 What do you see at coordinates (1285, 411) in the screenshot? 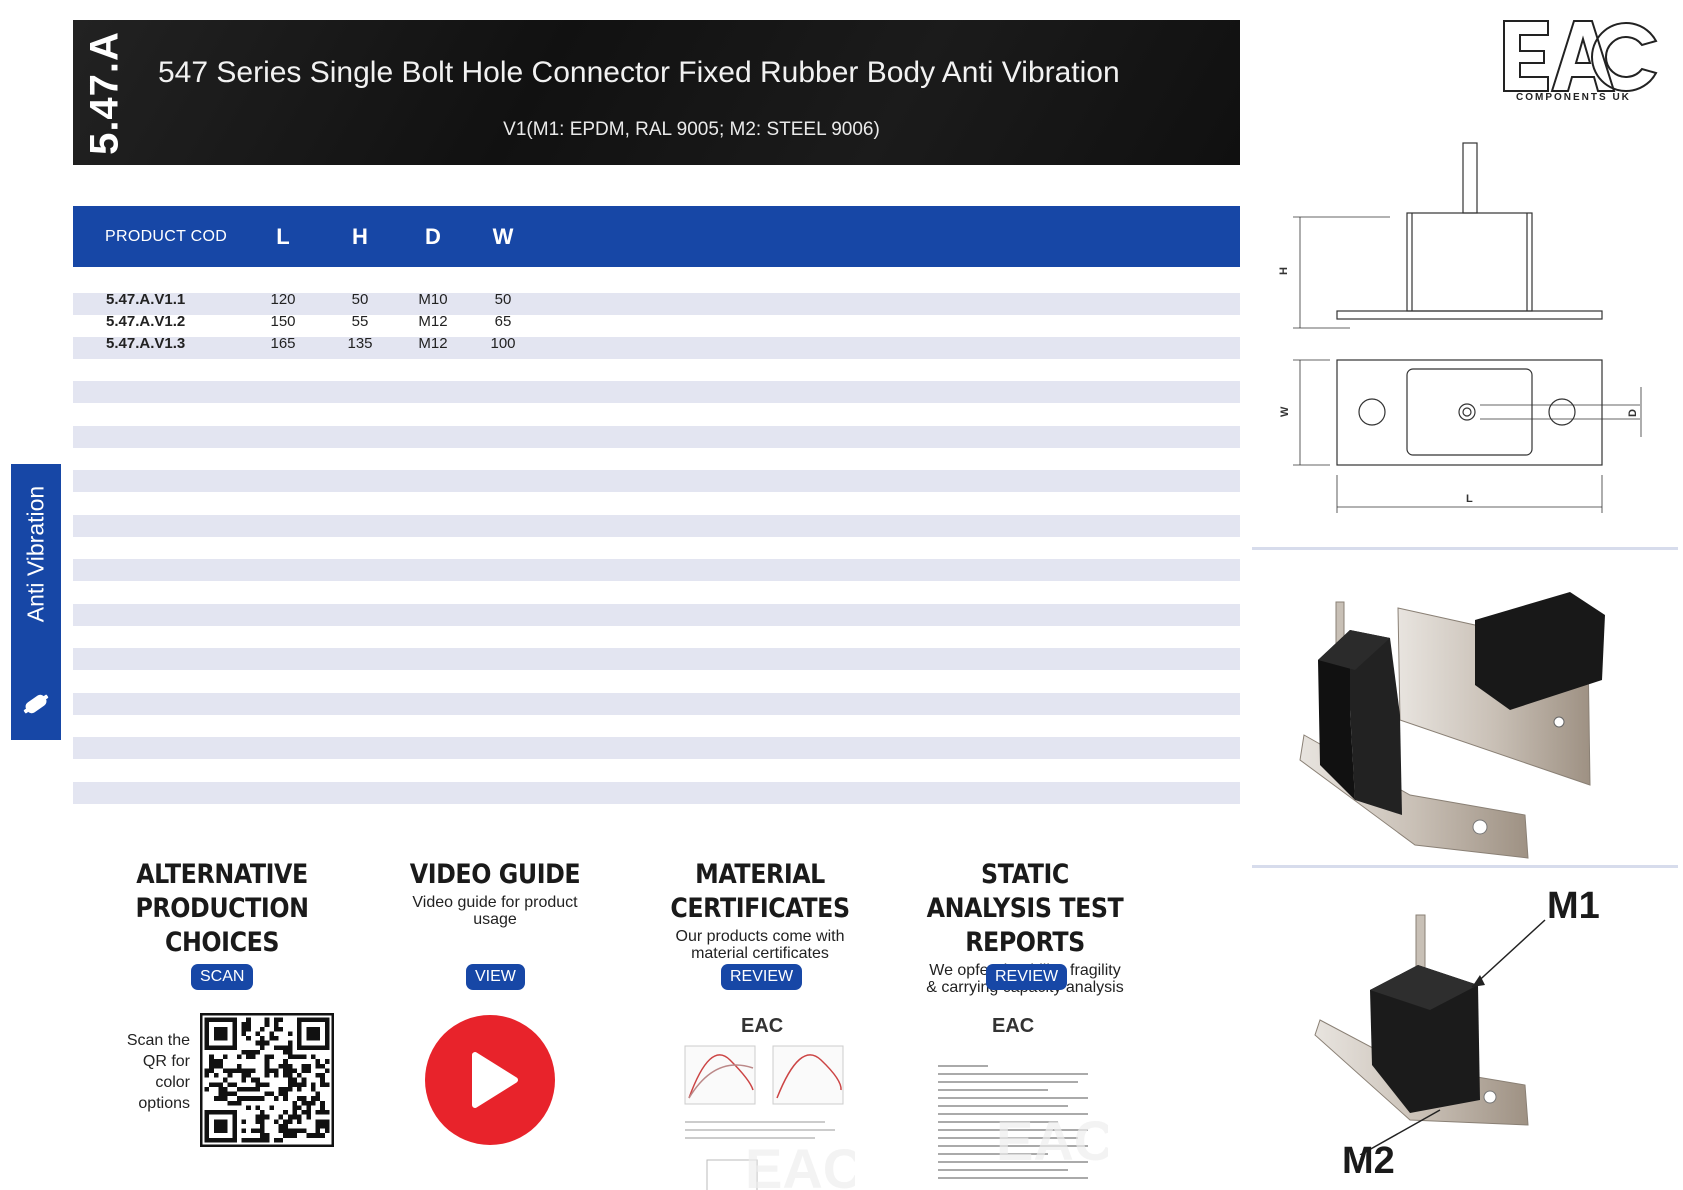
I see `dimension-w-label: W` at bounding box center [1285, 411].